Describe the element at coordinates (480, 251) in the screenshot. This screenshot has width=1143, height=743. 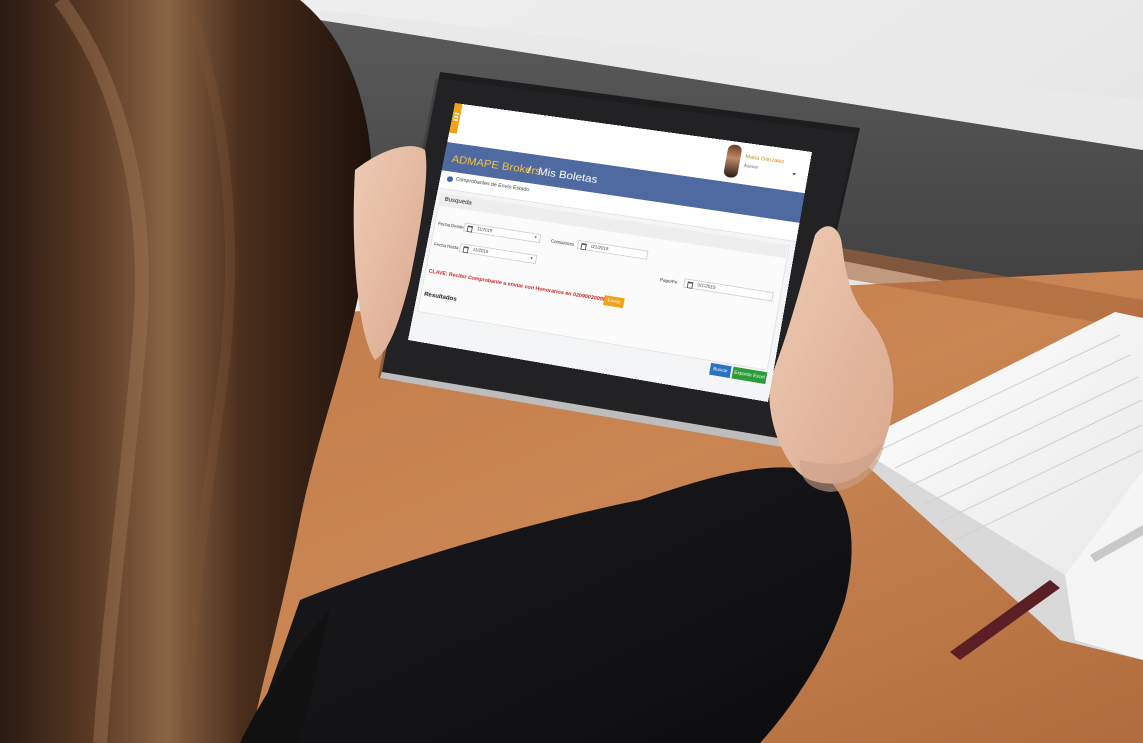
I see `fecha-hasta-value: 11/2019` at that location.